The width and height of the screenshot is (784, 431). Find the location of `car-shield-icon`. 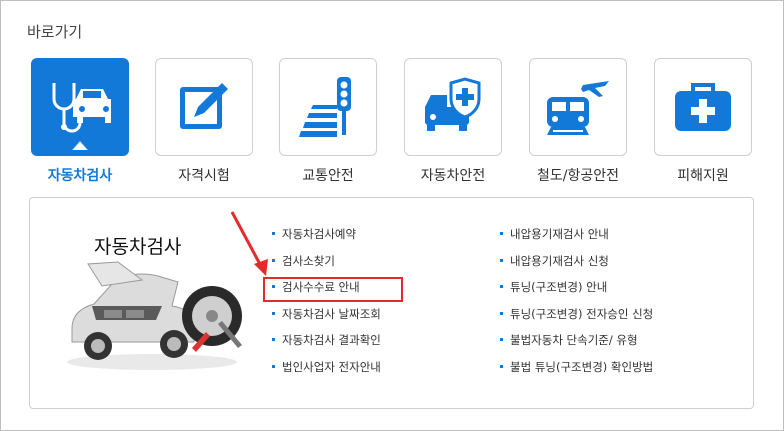

car-shield-icon is located at coordinates (453, 104).